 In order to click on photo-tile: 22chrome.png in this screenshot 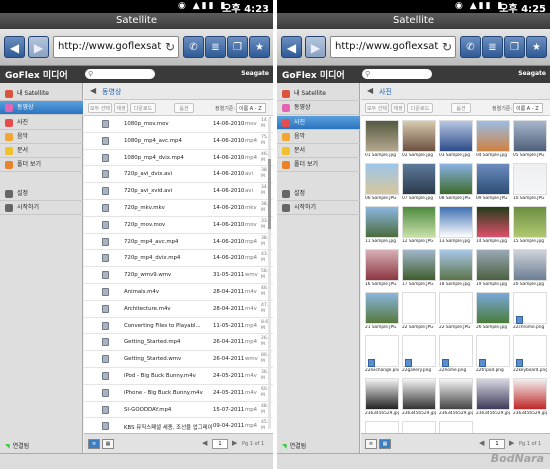, I will do `click(530, 312)`.